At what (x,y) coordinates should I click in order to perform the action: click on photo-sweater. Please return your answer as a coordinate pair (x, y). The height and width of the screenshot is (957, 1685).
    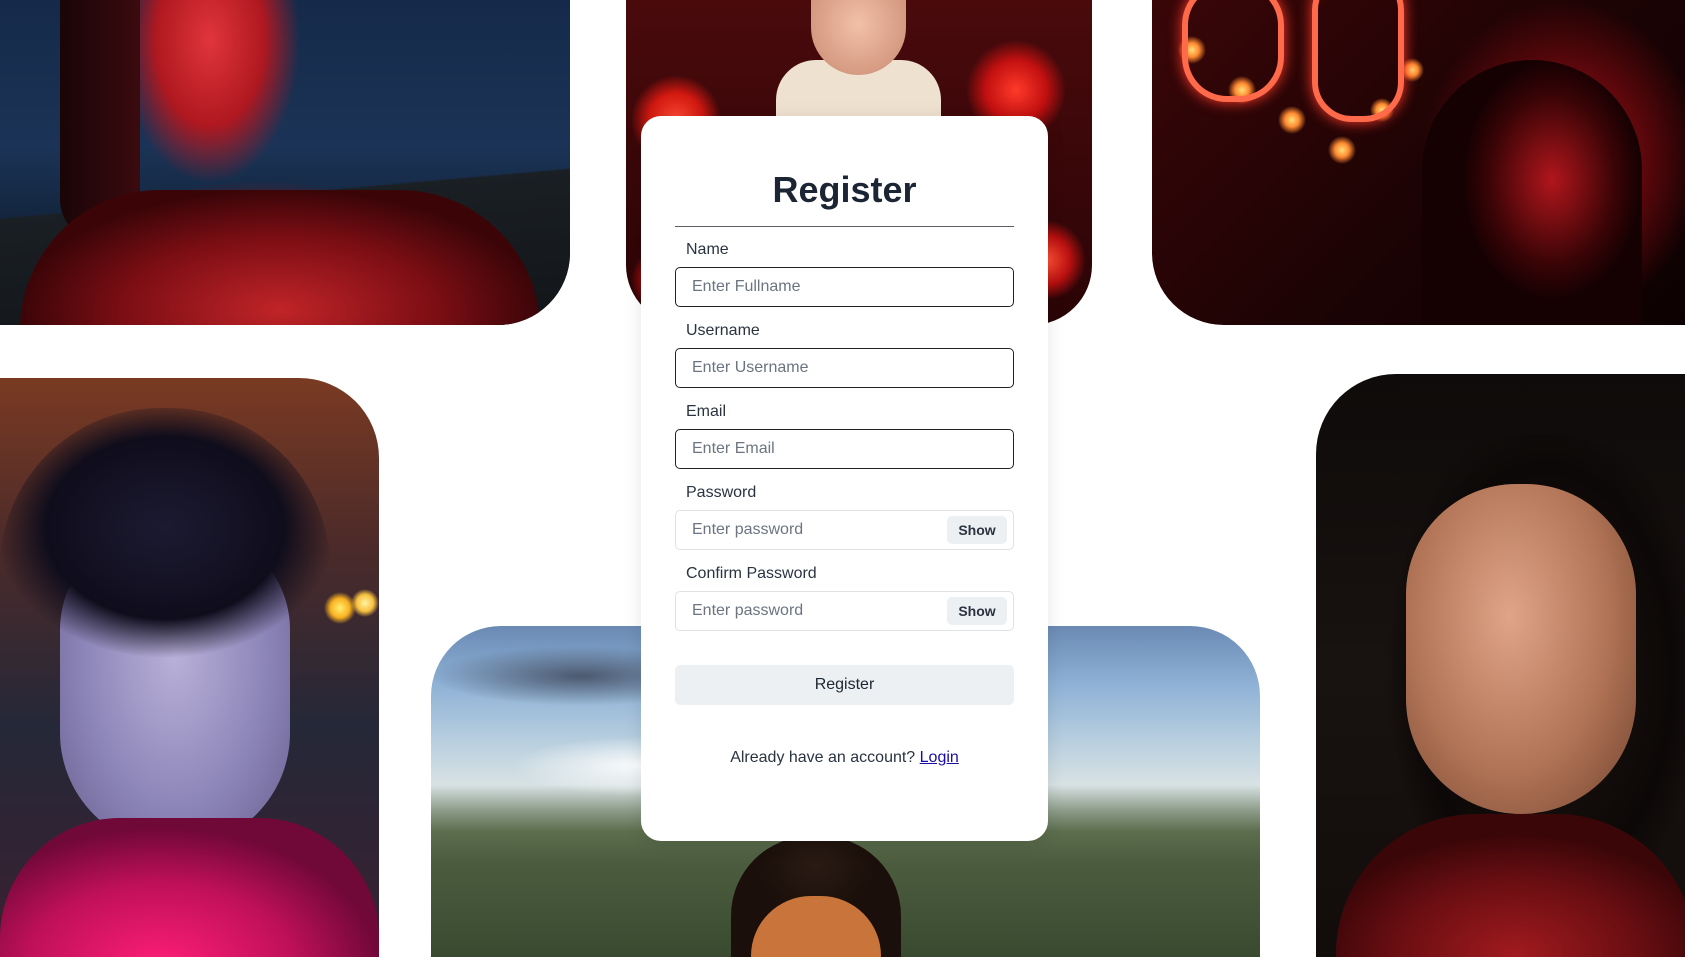
    Looking at the image, I should click on (189, 887).